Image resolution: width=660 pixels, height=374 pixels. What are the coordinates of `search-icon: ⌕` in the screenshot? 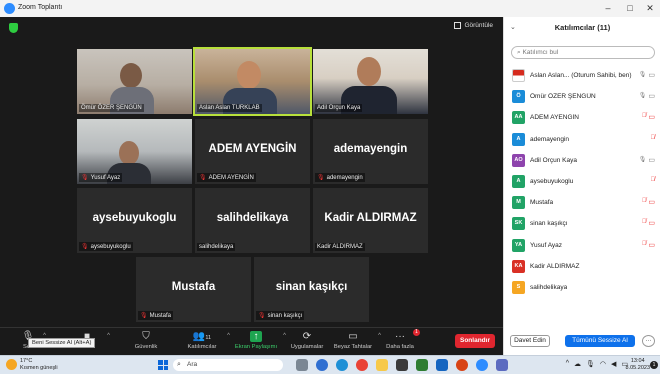 It's located at (179, 364).